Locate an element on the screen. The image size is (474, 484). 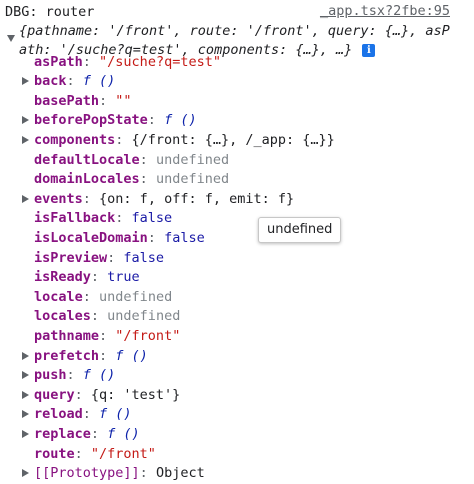
property-value: "" is located at coordinates (123, 100).